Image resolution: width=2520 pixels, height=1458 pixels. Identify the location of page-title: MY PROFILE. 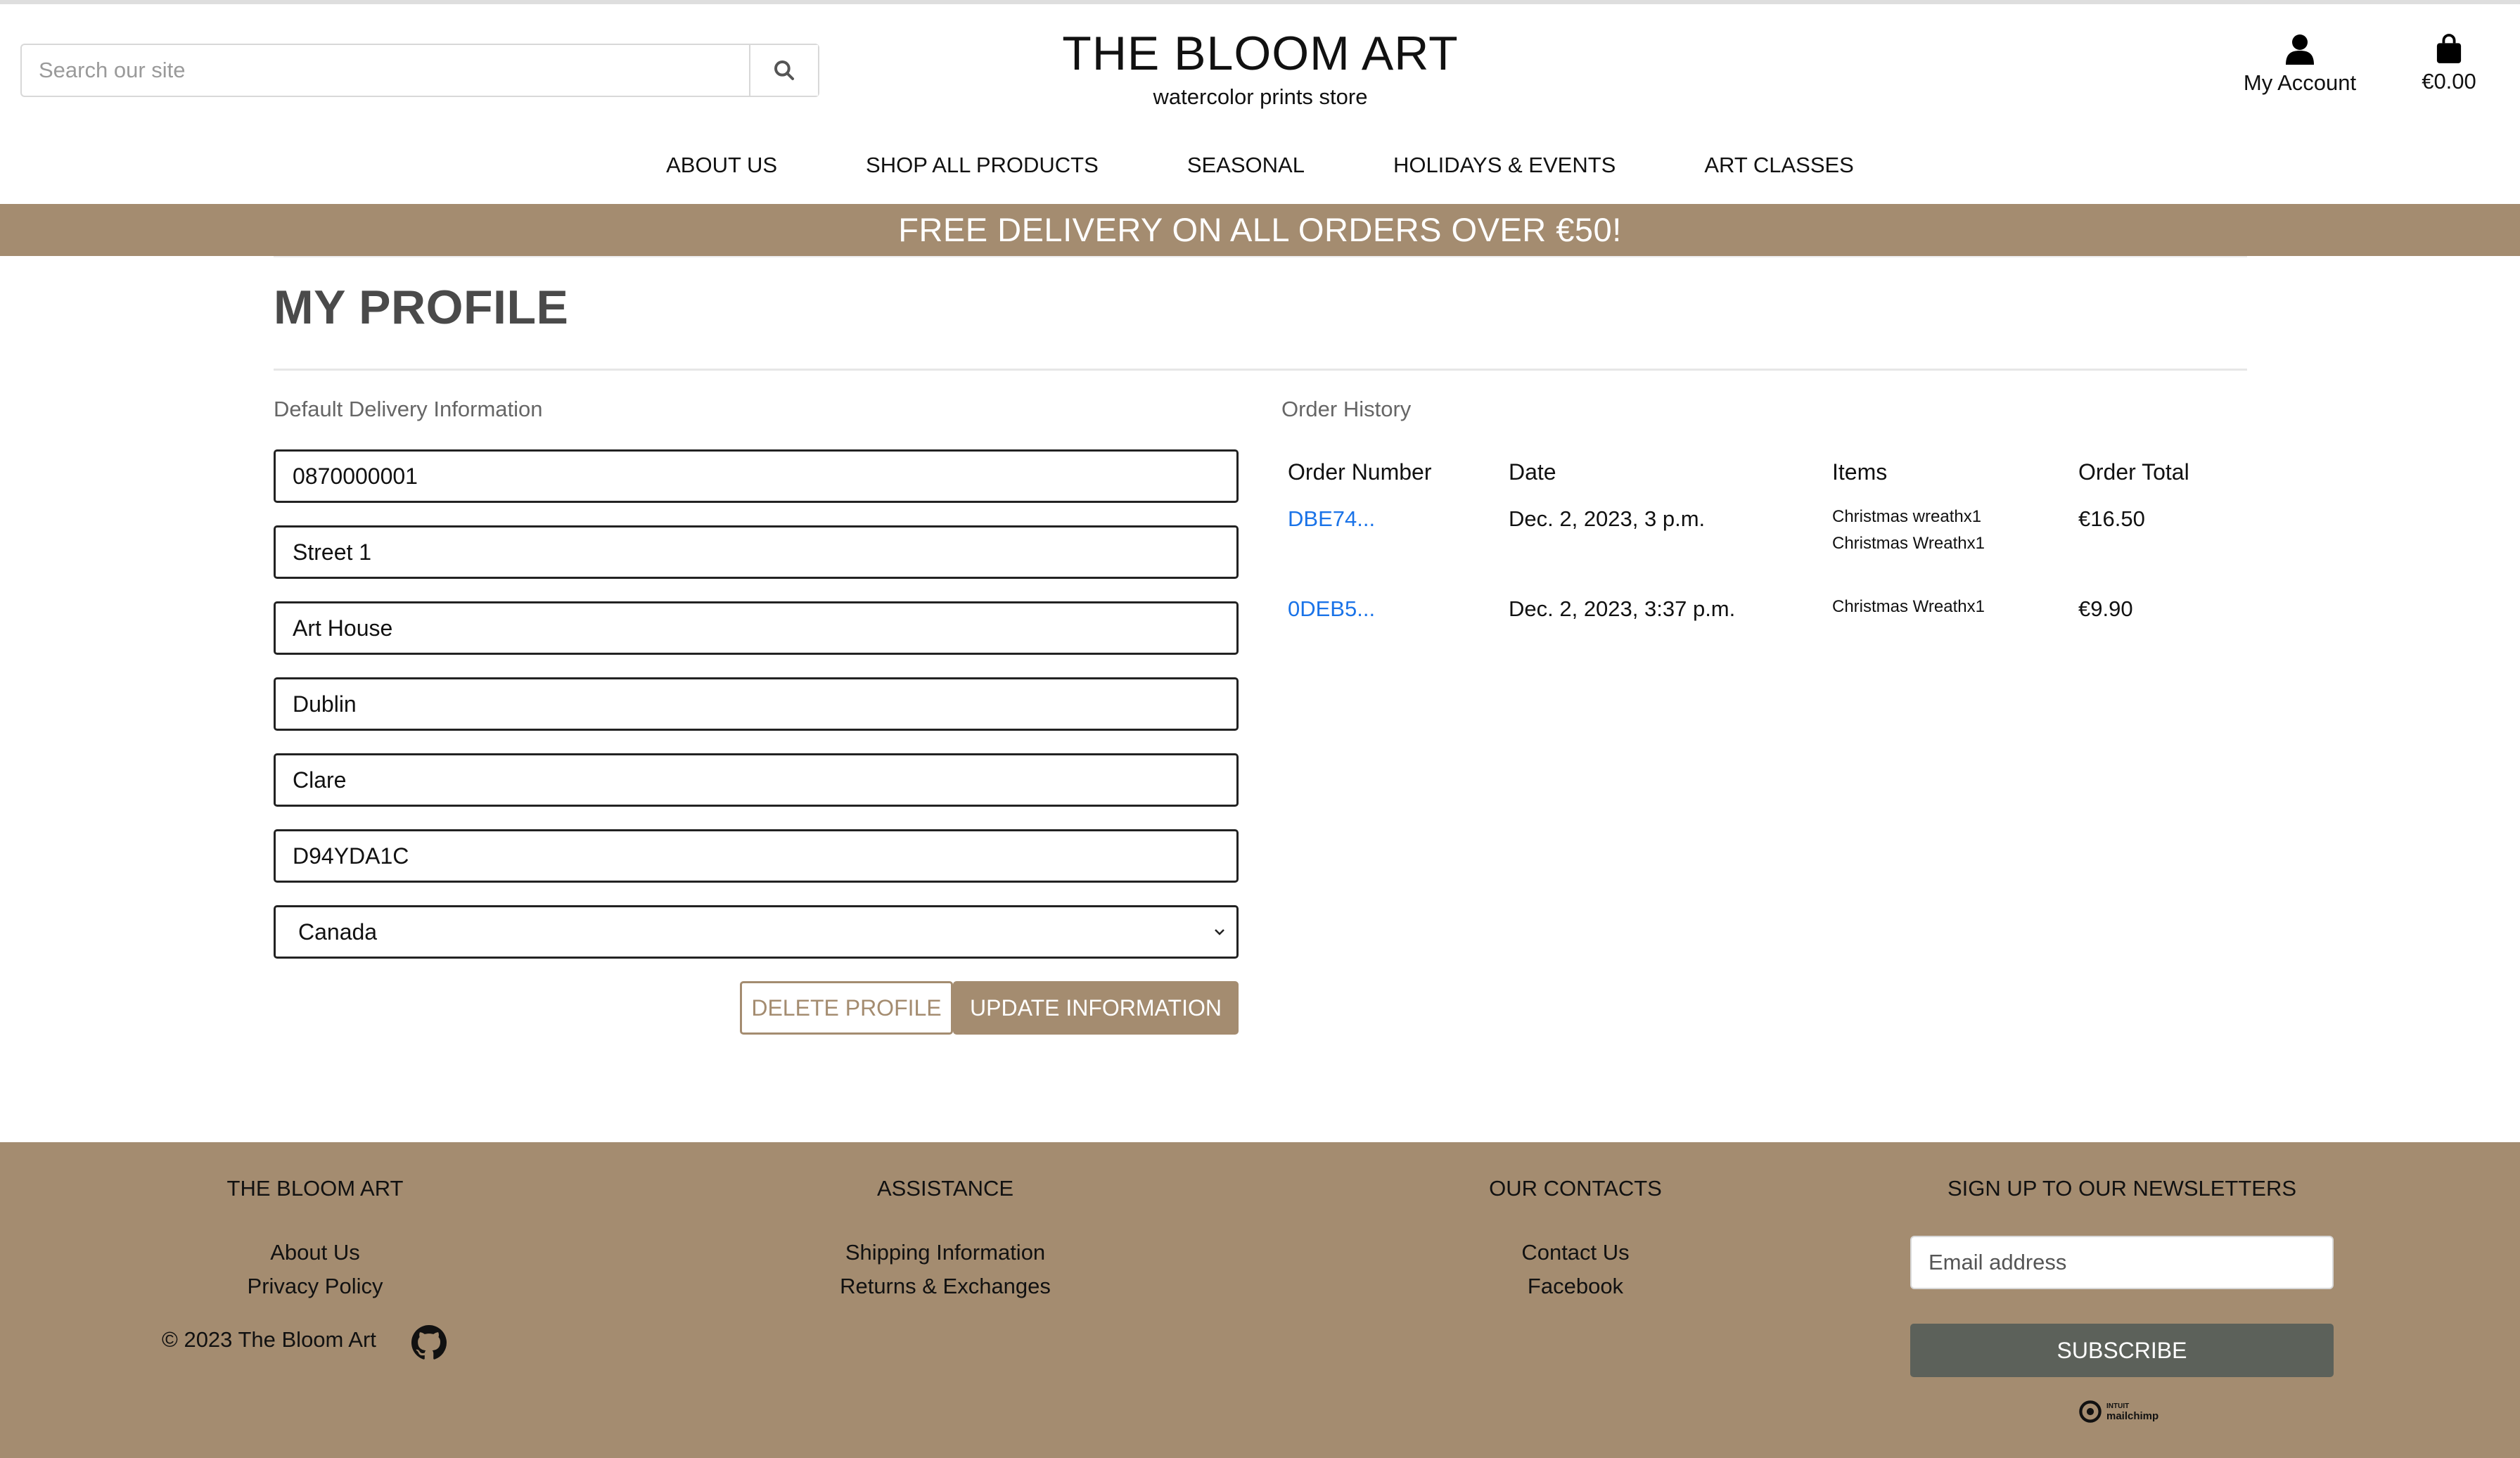
(421, 307).